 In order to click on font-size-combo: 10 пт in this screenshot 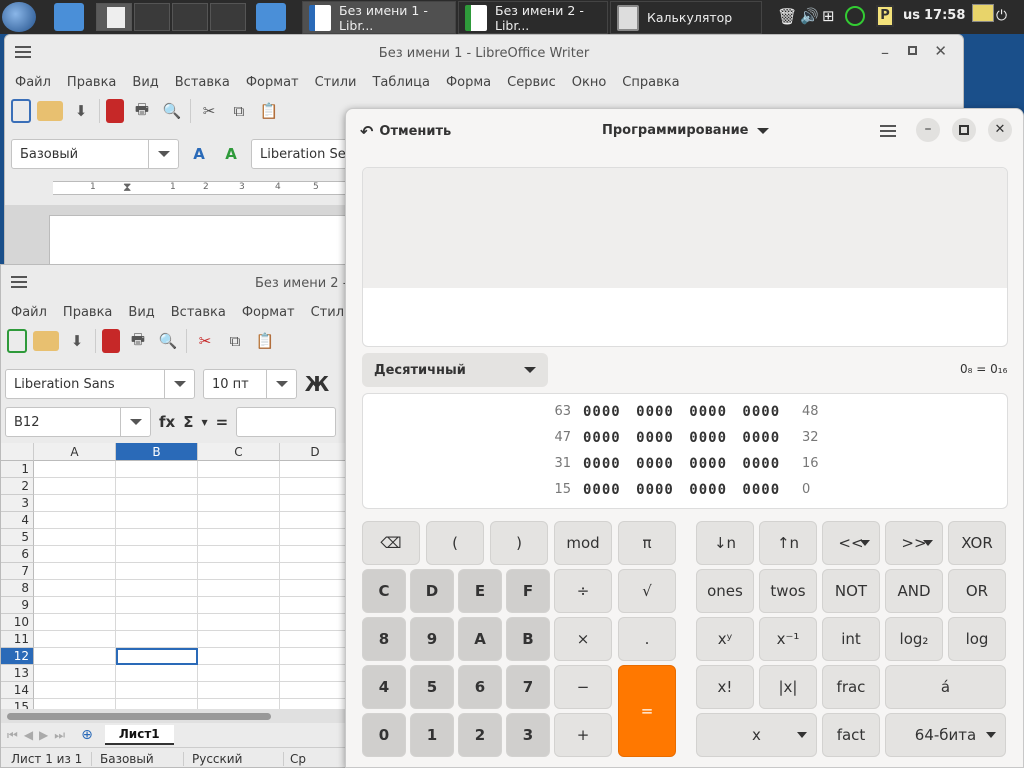, I will do `click(250, 384)`.